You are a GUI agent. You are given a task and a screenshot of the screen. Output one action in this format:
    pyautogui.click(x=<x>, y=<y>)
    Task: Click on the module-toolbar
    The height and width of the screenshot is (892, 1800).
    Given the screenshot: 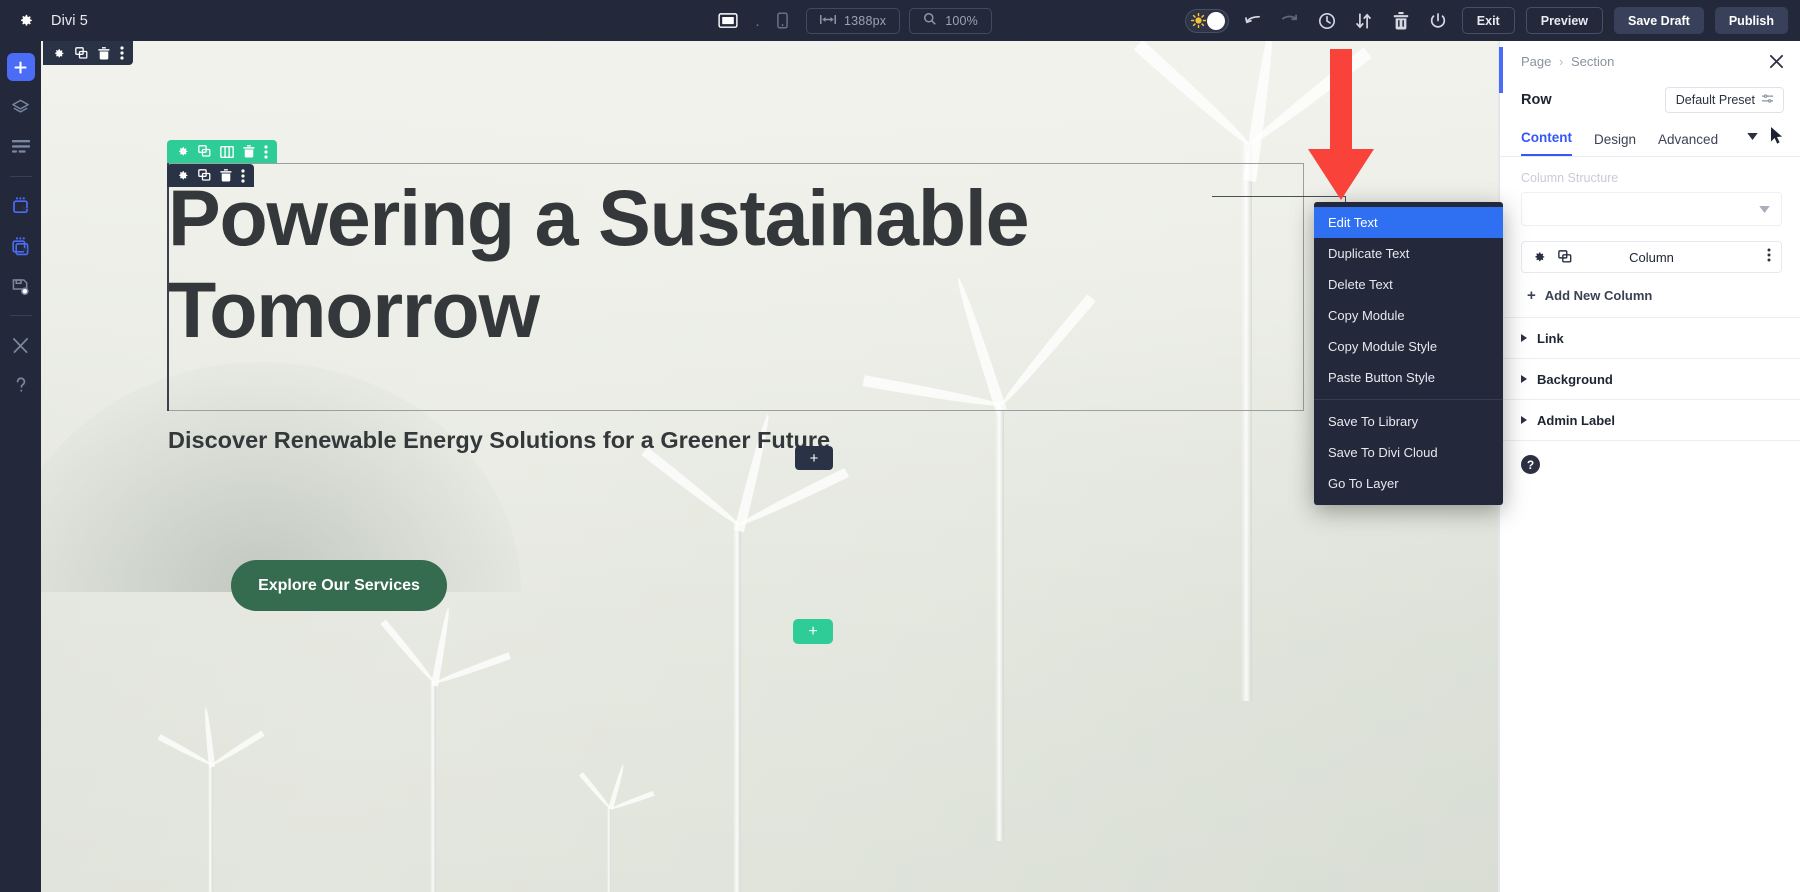 What is the action you would take?
    pyautogui.click(x=210, y=175)
    